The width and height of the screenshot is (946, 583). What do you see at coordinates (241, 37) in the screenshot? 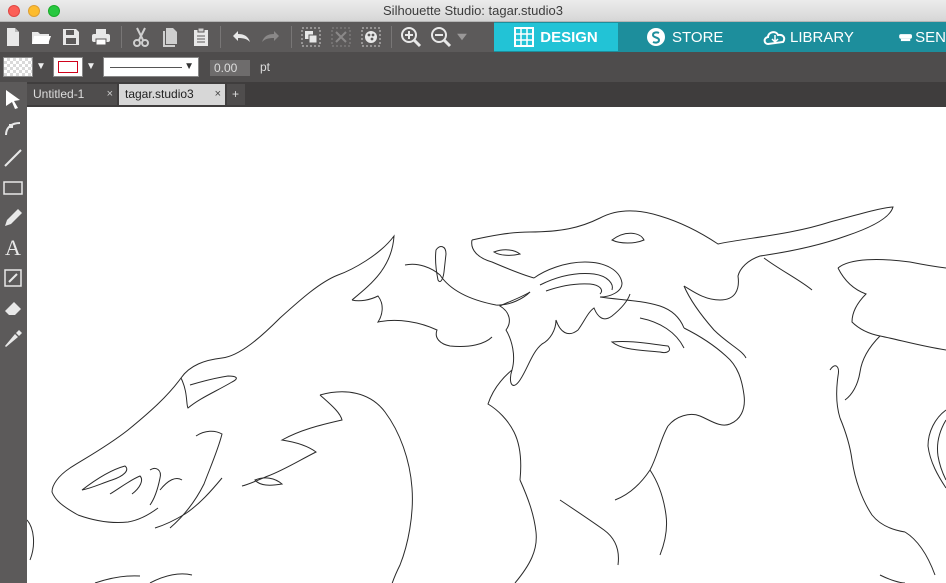
I see `undo-icon` at bounding box center [241, 37].